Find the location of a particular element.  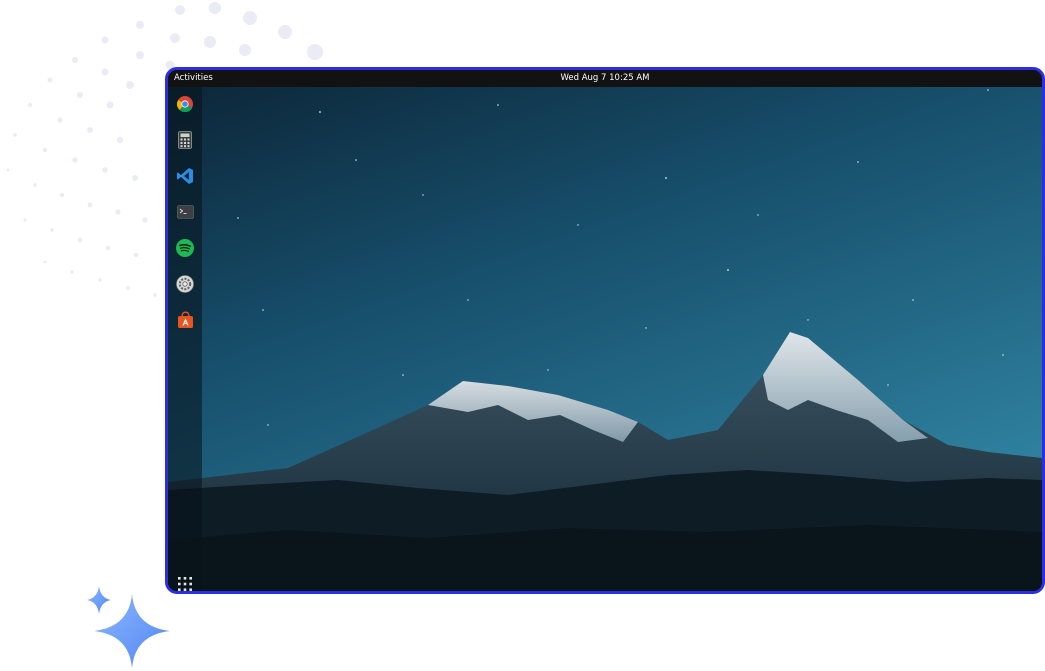

software-store-icon is located at coordinates (185, 319).